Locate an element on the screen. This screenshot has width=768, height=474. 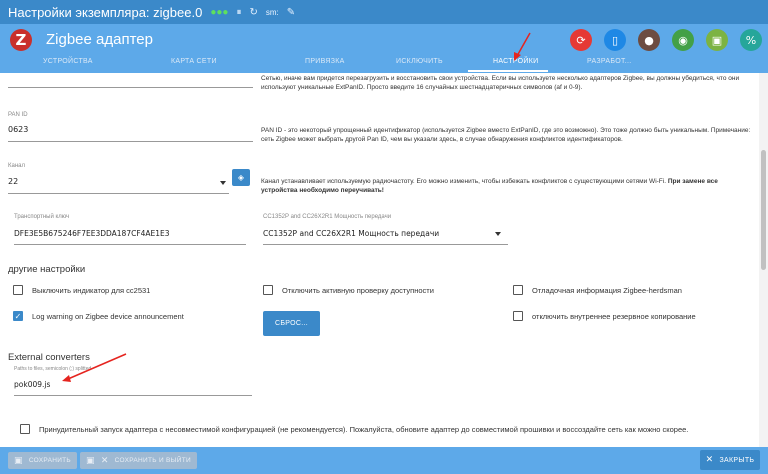
window-title: Настройки экземпляра: zigbee.0 is located at coordinates (105, 12).